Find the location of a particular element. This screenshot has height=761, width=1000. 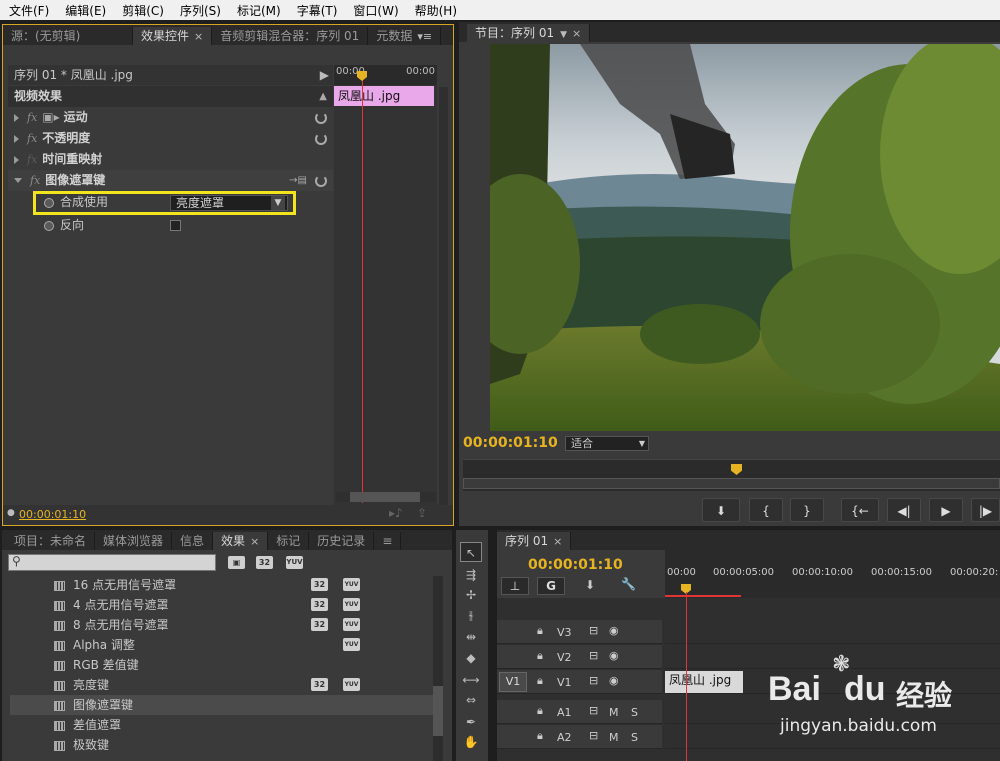

go-to-in-button: {← is located at coordinates (860, 510).